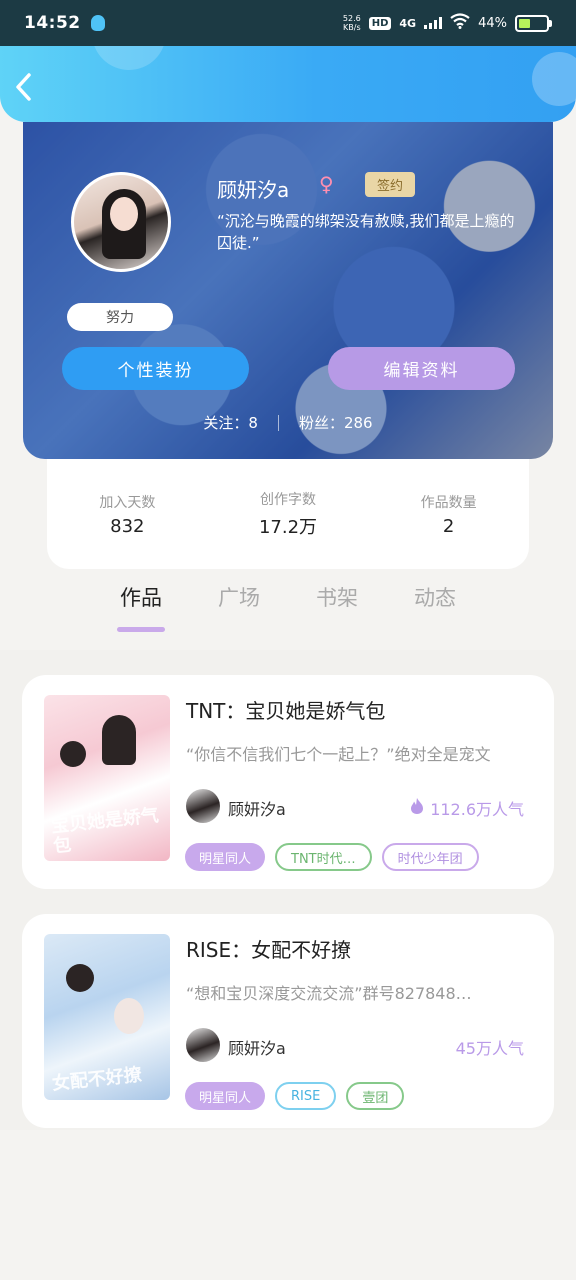 This screenshot has height=1280, width=576. Describe the element at coordinates (121, 222) in the screenshot. I see `avatar` at that location.